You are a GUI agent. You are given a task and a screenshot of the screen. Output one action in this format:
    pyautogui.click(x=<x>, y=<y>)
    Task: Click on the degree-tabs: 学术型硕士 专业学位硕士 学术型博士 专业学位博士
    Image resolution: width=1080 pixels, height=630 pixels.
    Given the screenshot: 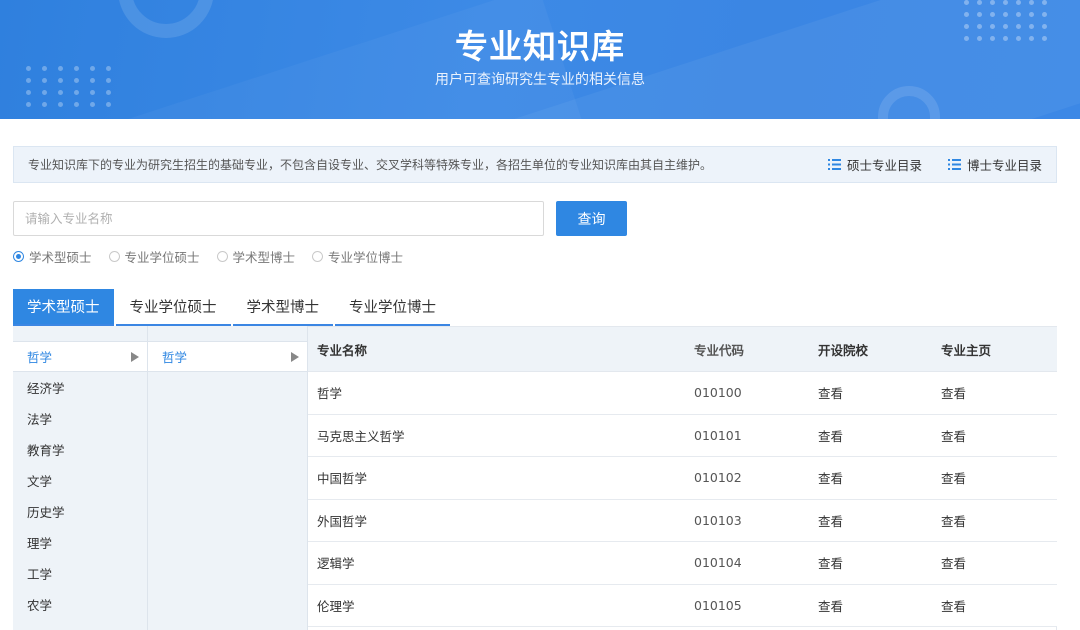 What is the action you would take?
    pyautogui.click(x=232, y=307)
    